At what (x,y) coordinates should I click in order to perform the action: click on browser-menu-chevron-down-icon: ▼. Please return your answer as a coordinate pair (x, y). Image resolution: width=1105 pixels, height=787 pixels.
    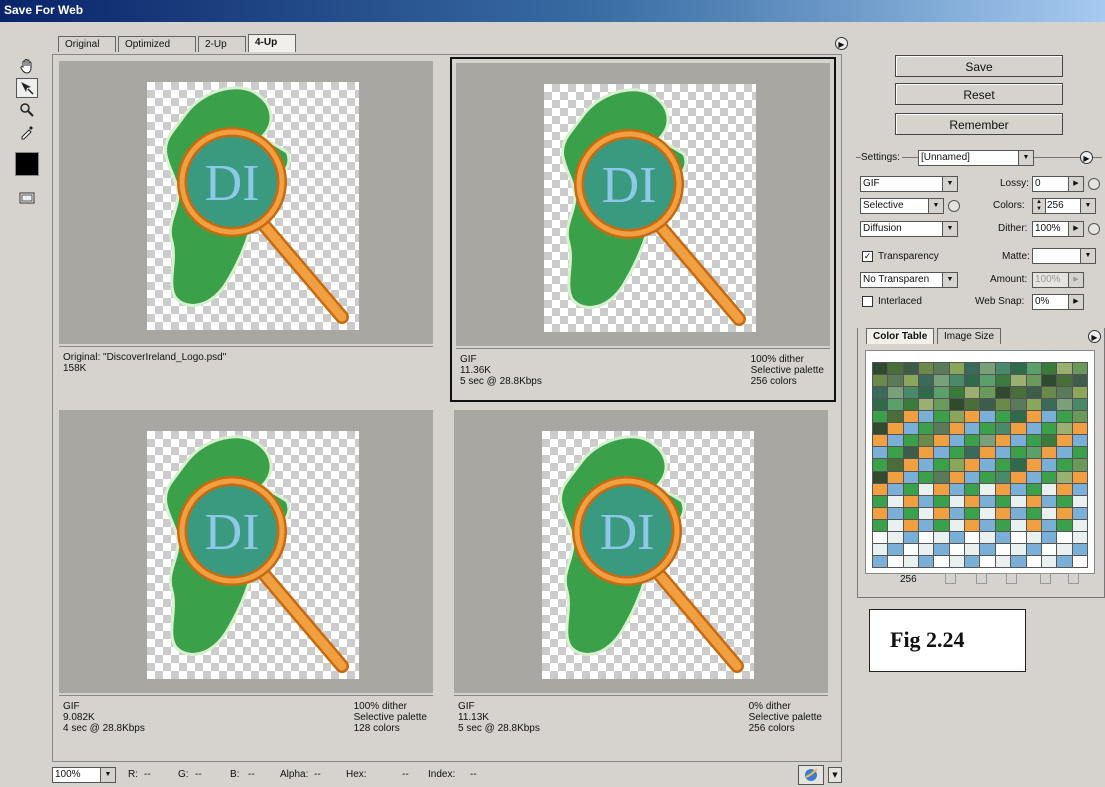
    Looking at the image, I should click on (835, 775).